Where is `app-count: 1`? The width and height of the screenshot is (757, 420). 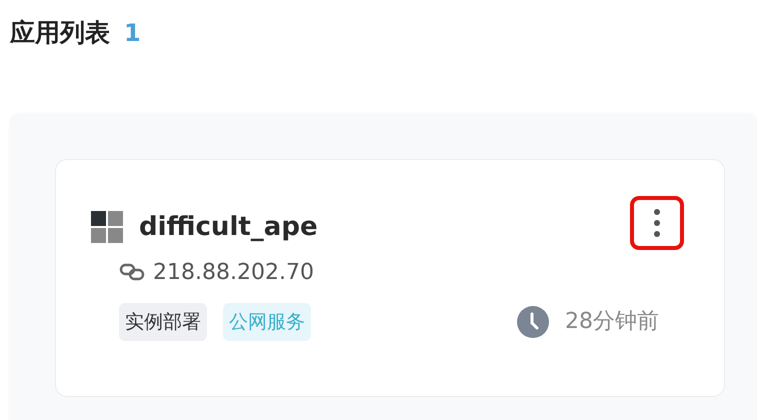 app-count: 1 is located at coordinates (132, 33).